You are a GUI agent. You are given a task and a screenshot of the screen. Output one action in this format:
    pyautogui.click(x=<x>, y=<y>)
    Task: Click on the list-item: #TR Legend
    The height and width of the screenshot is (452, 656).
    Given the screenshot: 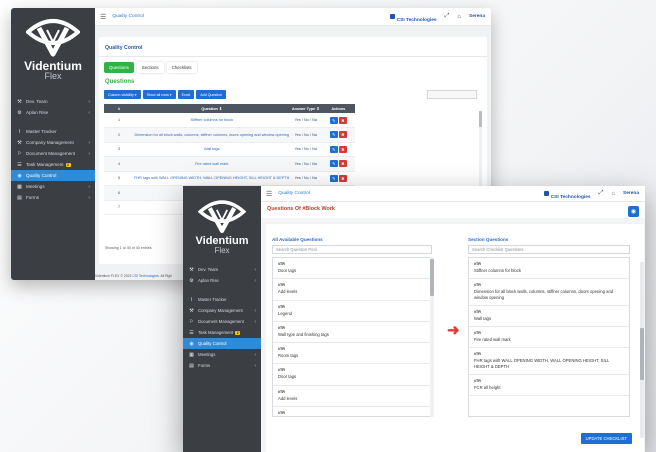 What is the action you would take?
    pyautogui.click(x=353, y=311)
    